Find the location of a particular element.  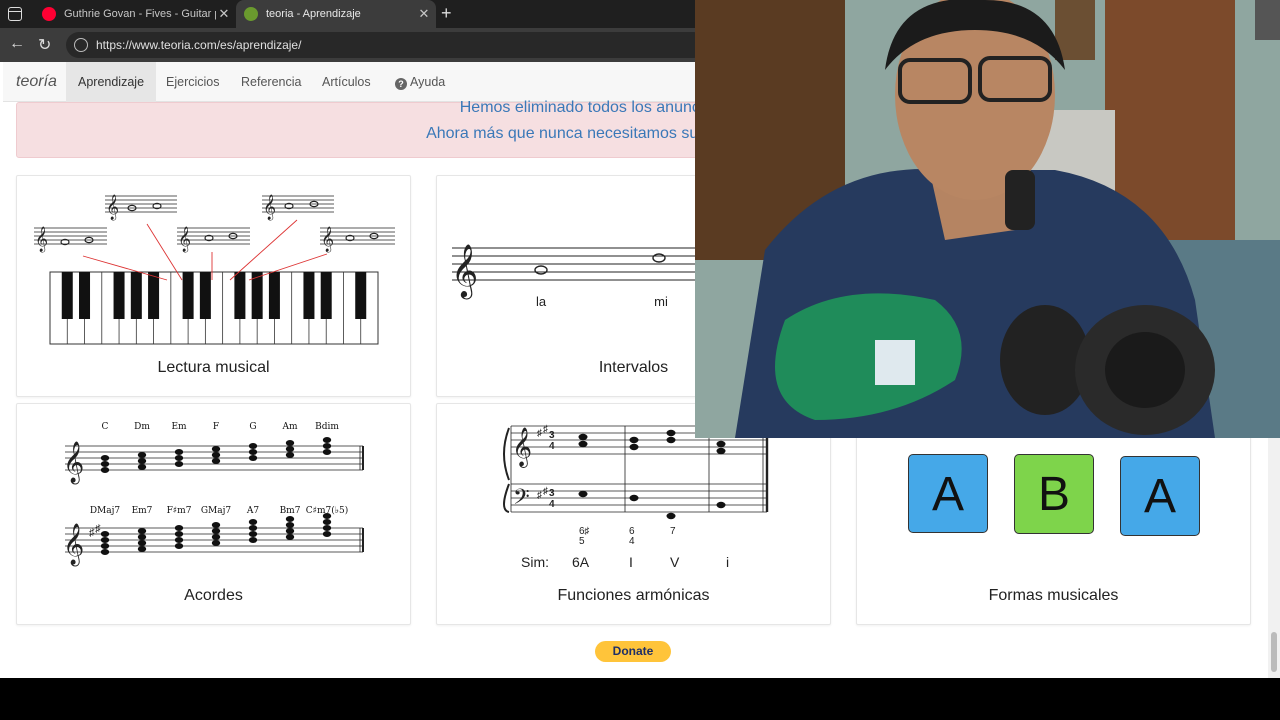

scrollbar-thumb is located at coordinates (1274, 652).